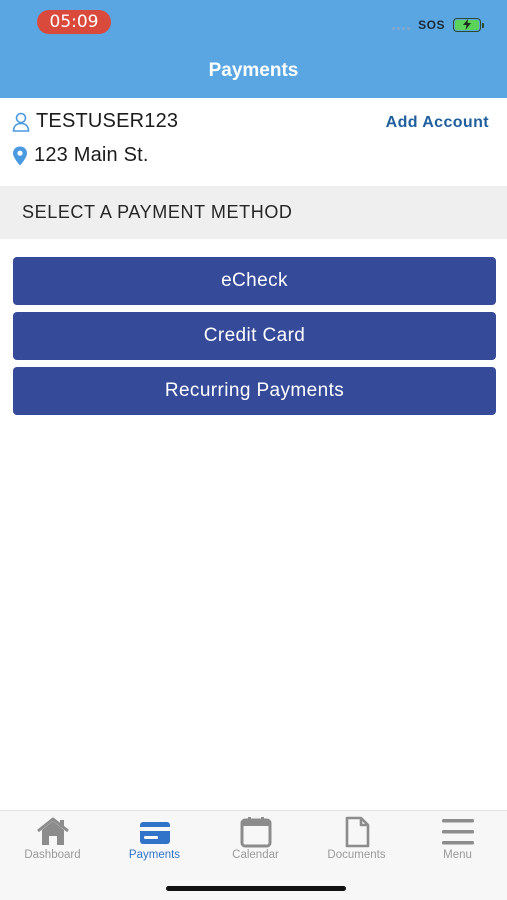 The image size is (507, 900). Describe the element at coordinates (254, 336) in the screenshot. I see `credit-card-button: Credit Card` at that location.